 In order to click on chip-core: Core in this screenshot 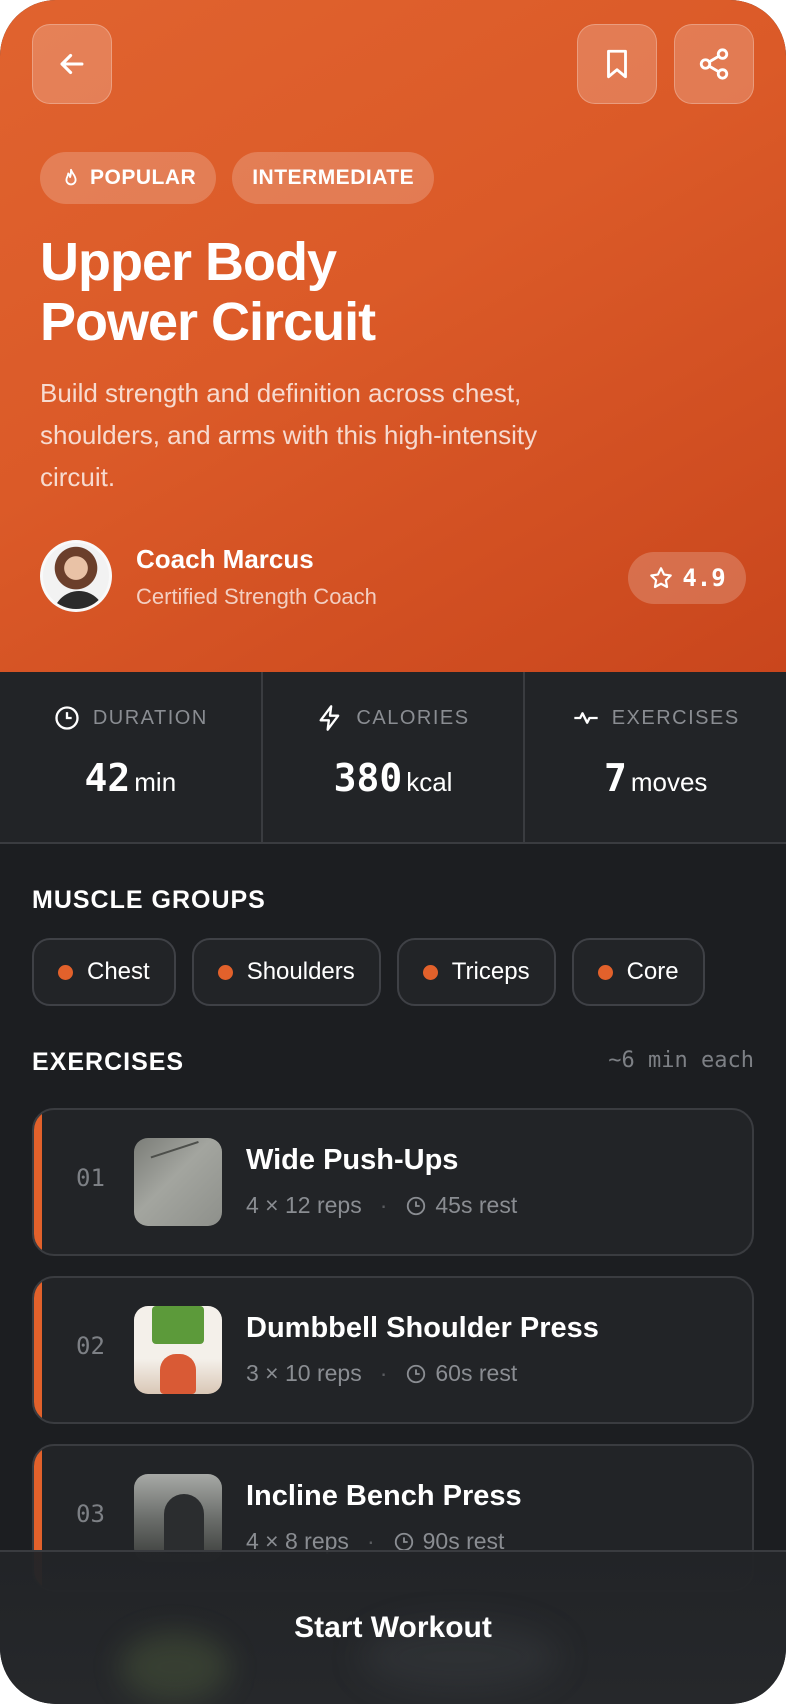, I will do `click(638, 972)`.